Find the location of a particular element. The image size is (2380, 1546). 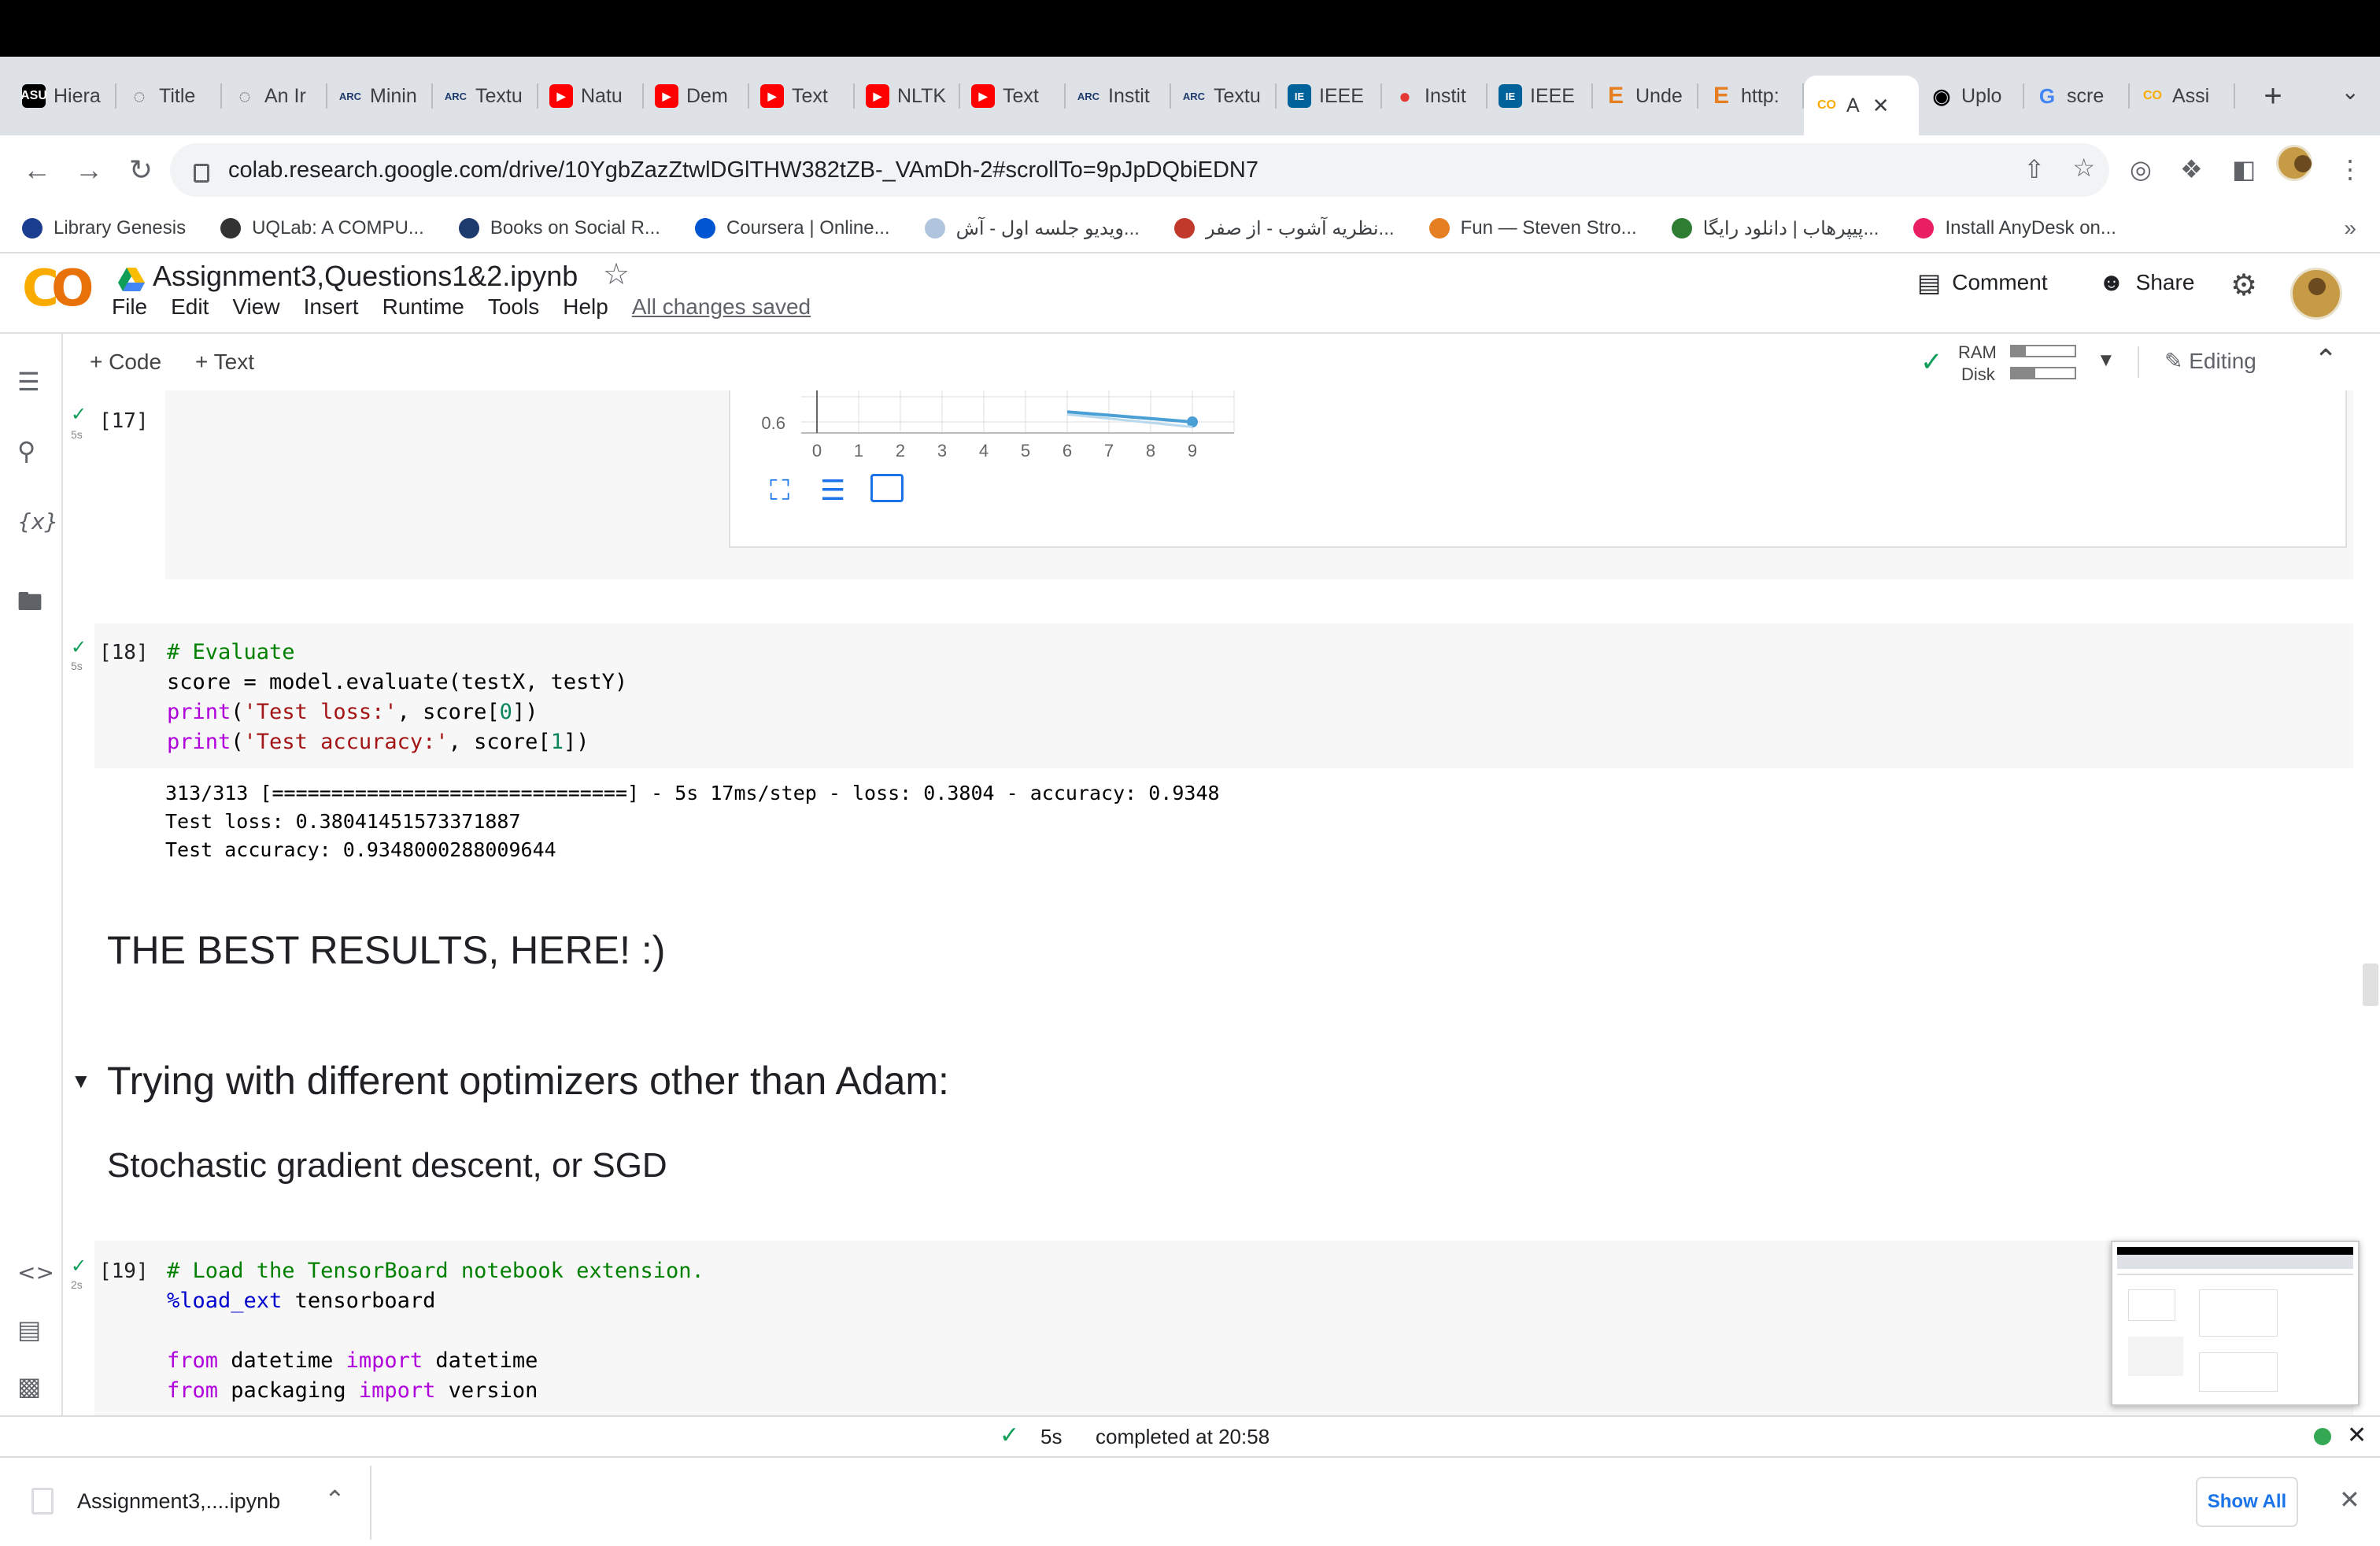

browser-tab: ● Instit is located at coordinates (1435, 96).